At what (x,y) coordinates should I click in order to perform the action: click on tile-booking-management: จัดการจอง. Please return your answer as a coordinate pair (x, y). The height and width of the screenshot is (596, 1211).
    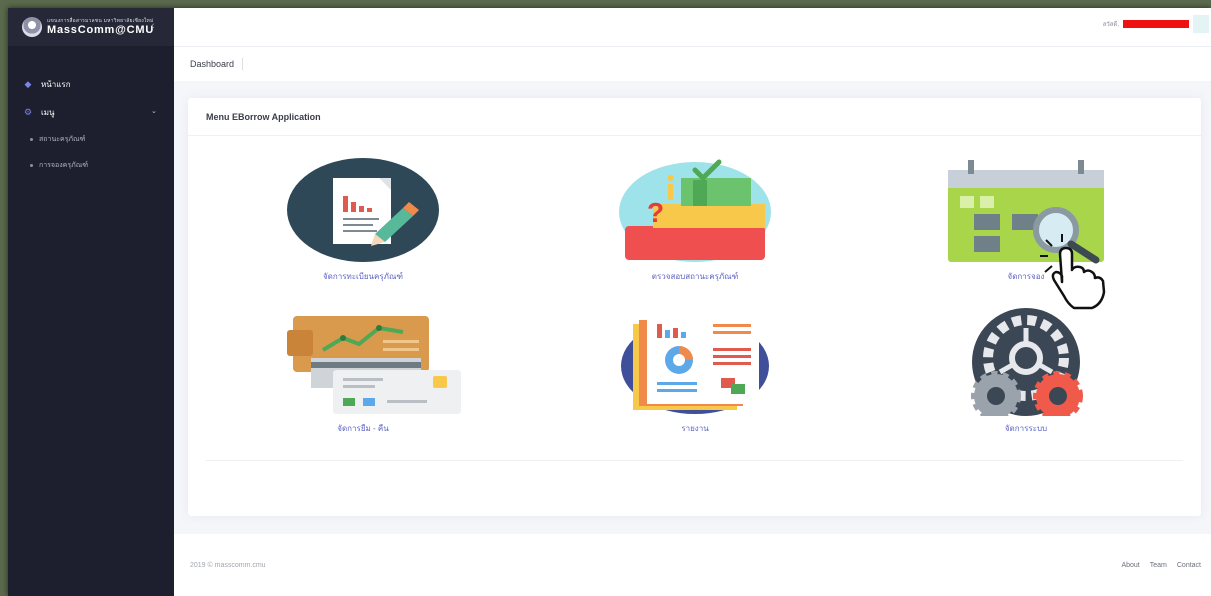
    Looking at the image, I should click on (1026, 233).